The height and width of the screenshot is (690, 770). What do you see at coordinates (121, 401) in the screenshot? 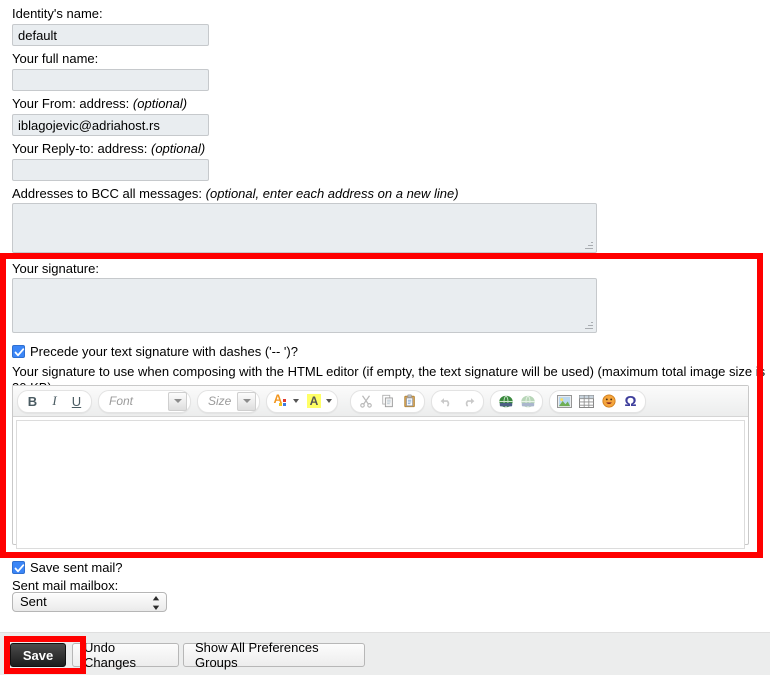
I see `font-family-placeholder: Font` at bounding box center [121, 401].